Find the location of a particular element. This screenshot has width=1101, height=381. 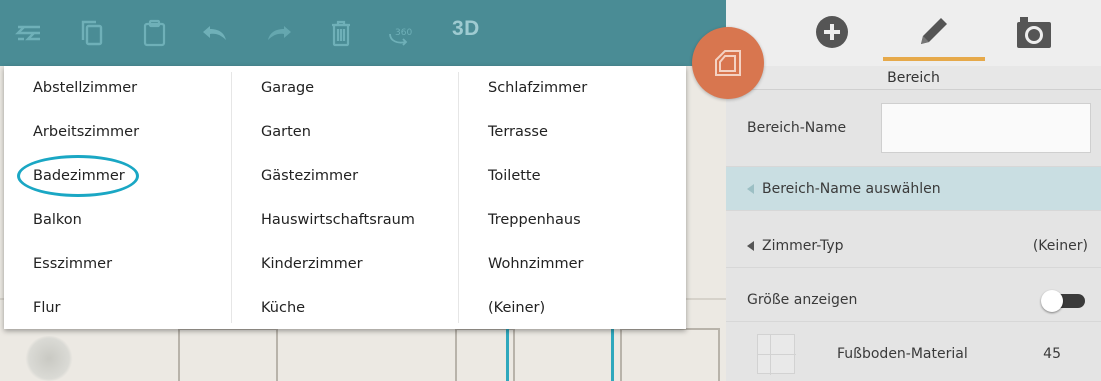

panel-tab-bar is located at coordinates (913, 33).